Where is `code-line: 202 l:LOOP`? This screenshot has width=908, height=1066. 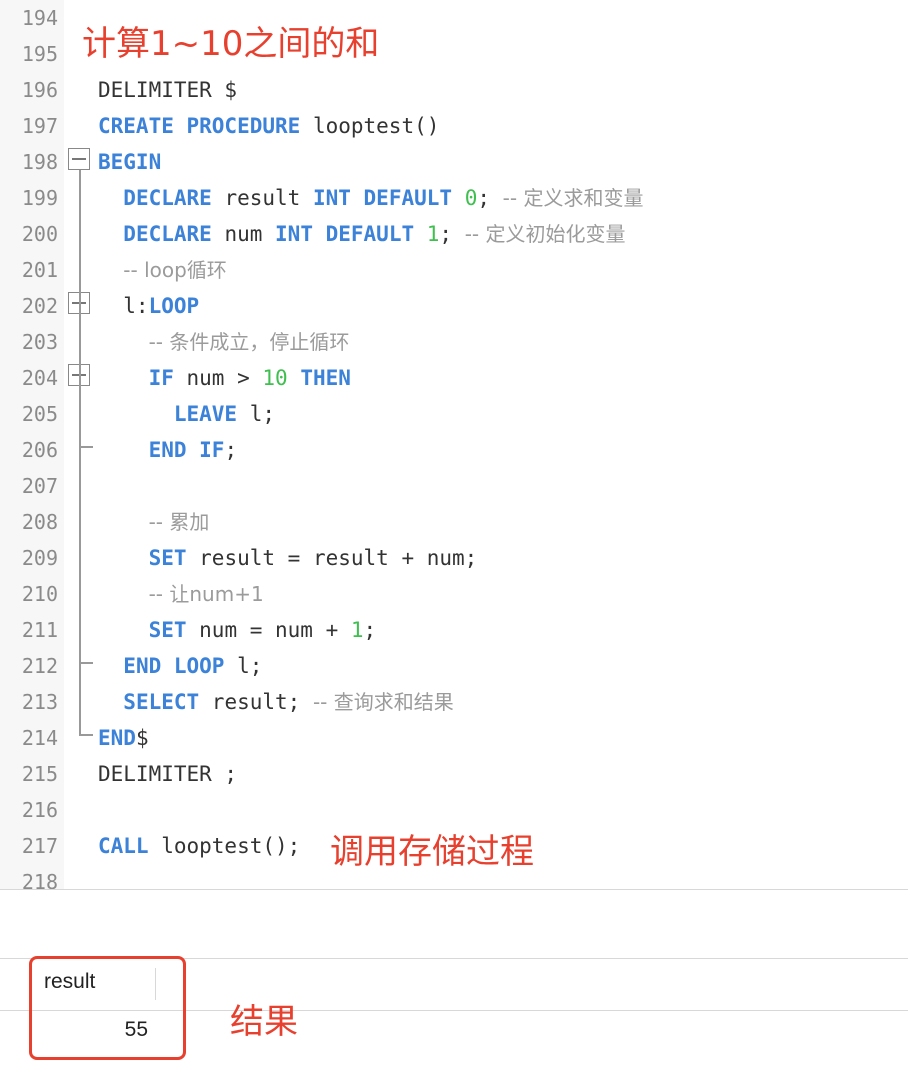 code-line: 202 l:LOOP is located at coordinates (454, 306).